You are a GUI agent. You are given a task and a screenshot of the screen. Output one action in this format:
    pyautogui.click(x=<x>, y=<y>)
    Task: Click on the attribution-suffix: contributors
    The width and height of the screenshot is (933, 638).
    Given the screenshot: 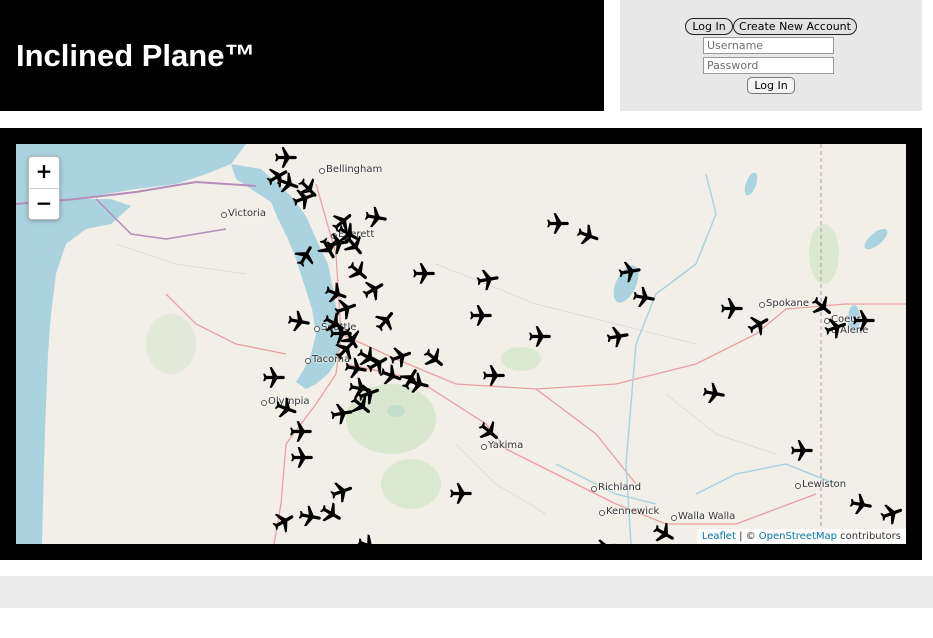 What is the action you would take?
    pyautogui.click(x=869, y=536)
    